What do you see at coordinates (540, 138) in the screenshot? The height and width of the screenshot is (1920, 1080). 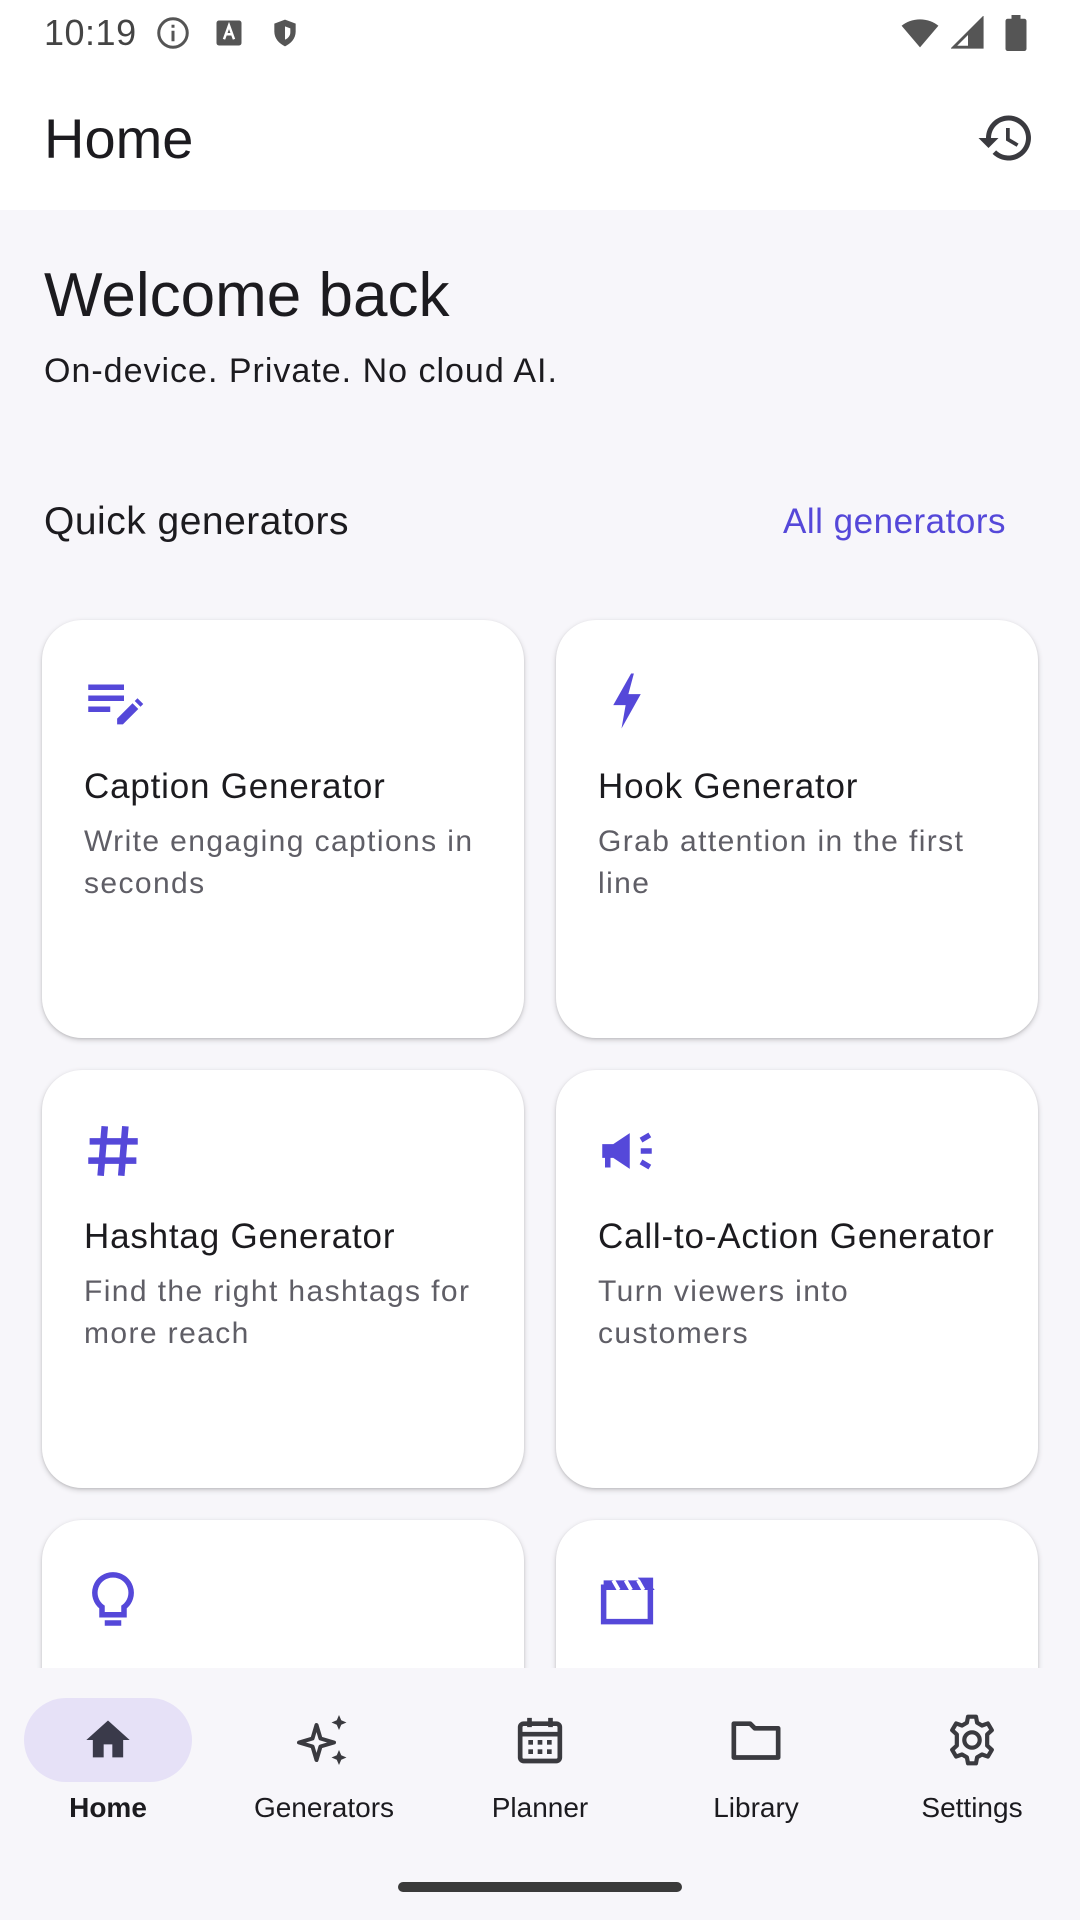 I see `top-app-bar: Home` at bounding box center [540, 138].